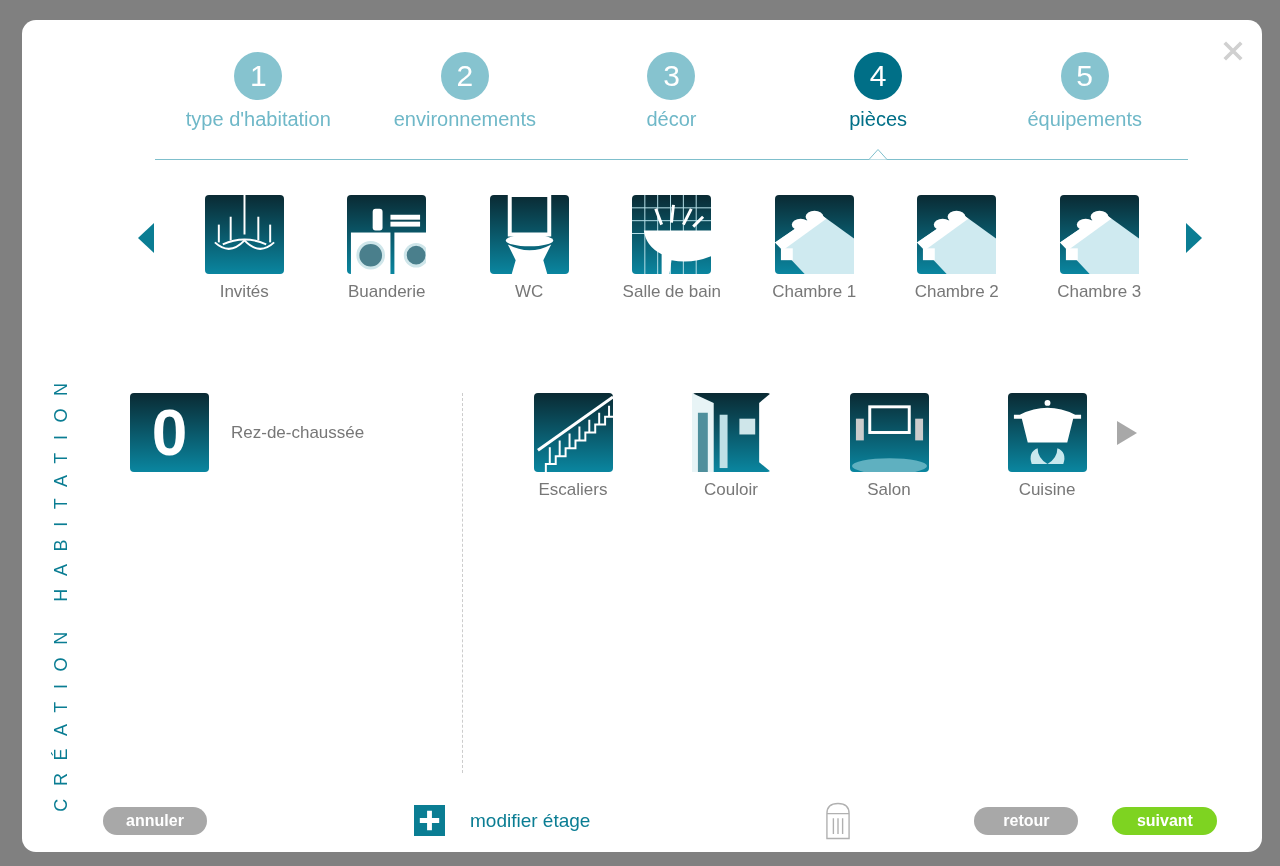  Describe the element at coordinates (731, 490) in the screenshot. I see `room-label: Couloir` at that location.